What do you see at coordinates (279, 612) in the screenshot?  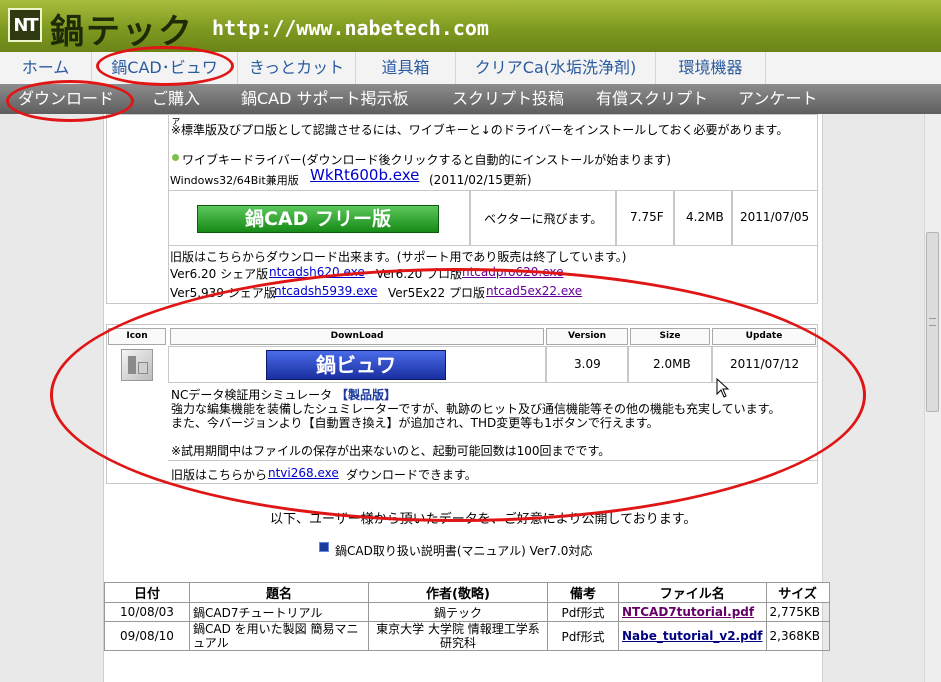 I see `cell-title: 鍋CAD7チュートリアル` at bounding box center [279, 612].